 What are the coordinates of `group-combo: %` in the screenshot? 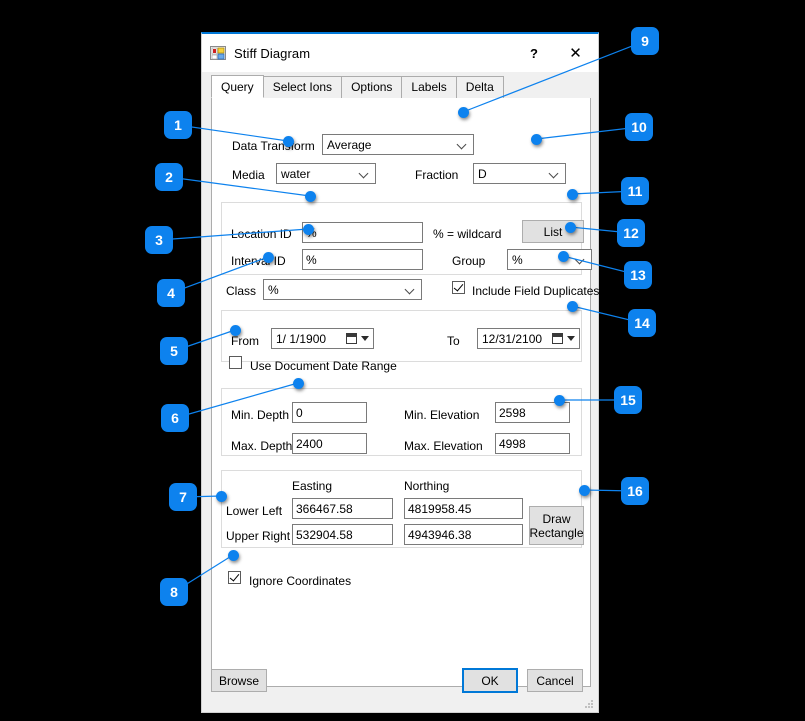 It's located at (549, 259).